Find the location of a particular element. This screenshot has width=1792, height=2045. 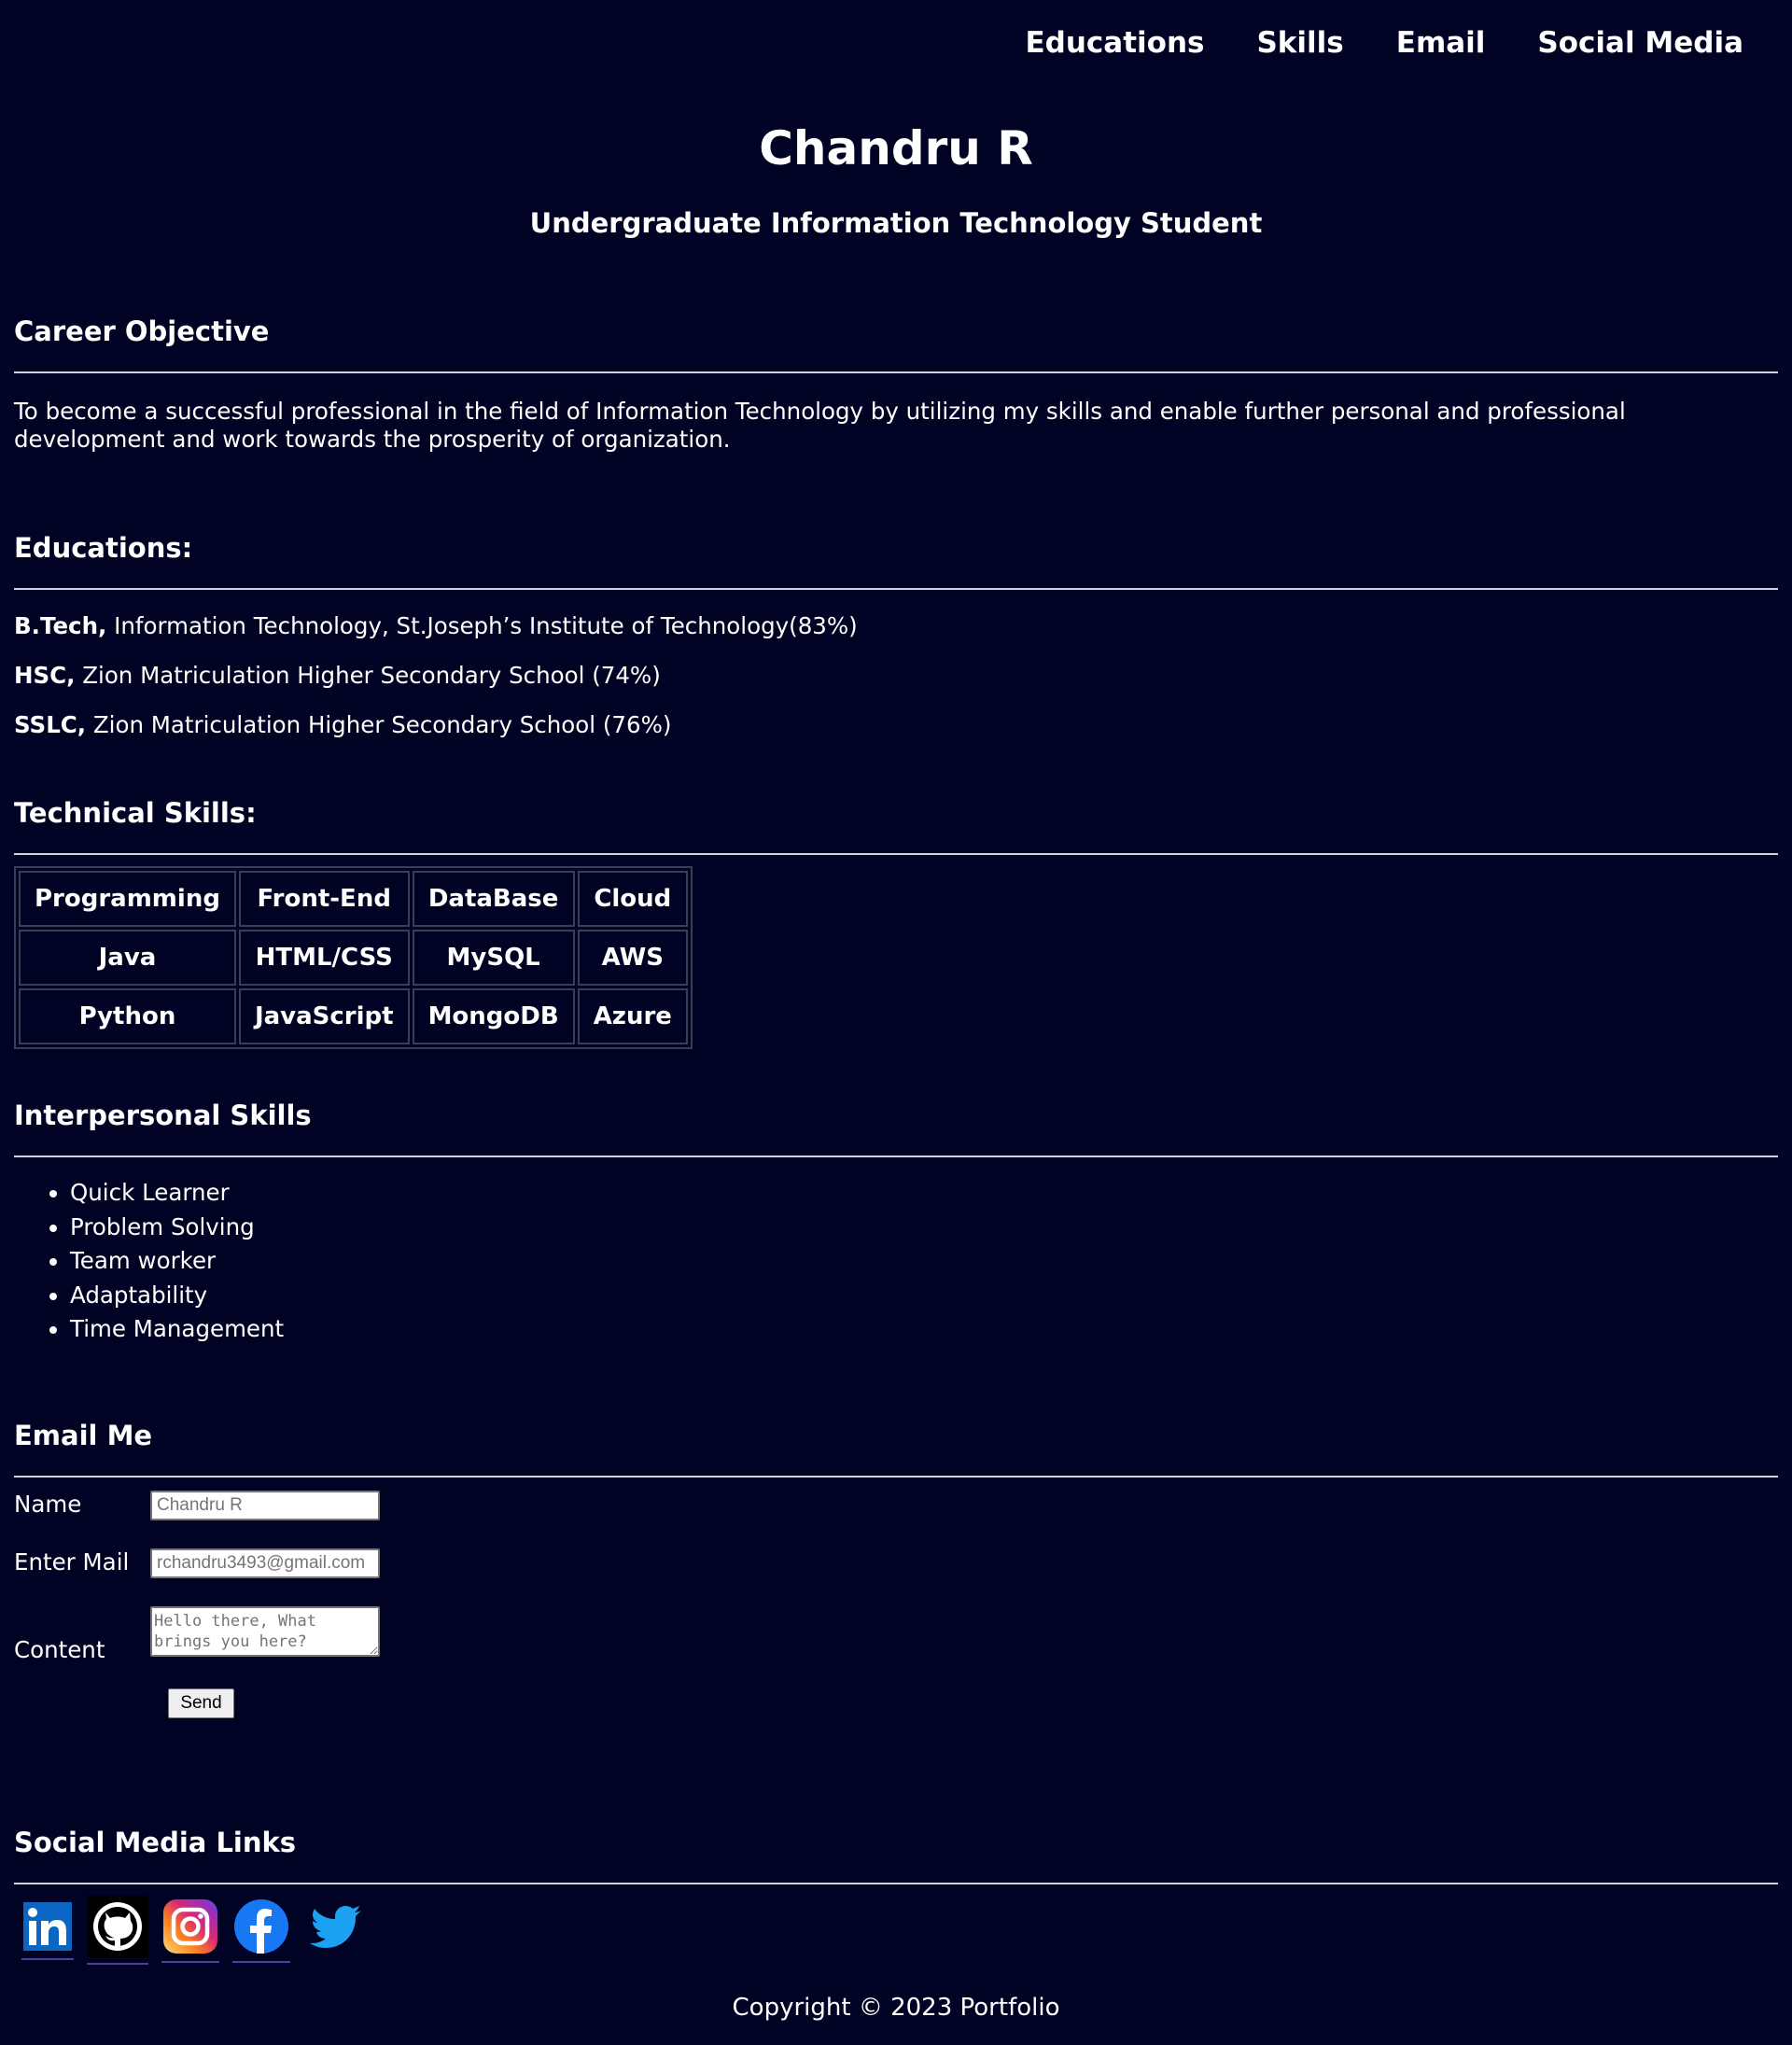

interpersonal-skills-heading: Interpersonal Skills is located at coordinates (896, 1128).